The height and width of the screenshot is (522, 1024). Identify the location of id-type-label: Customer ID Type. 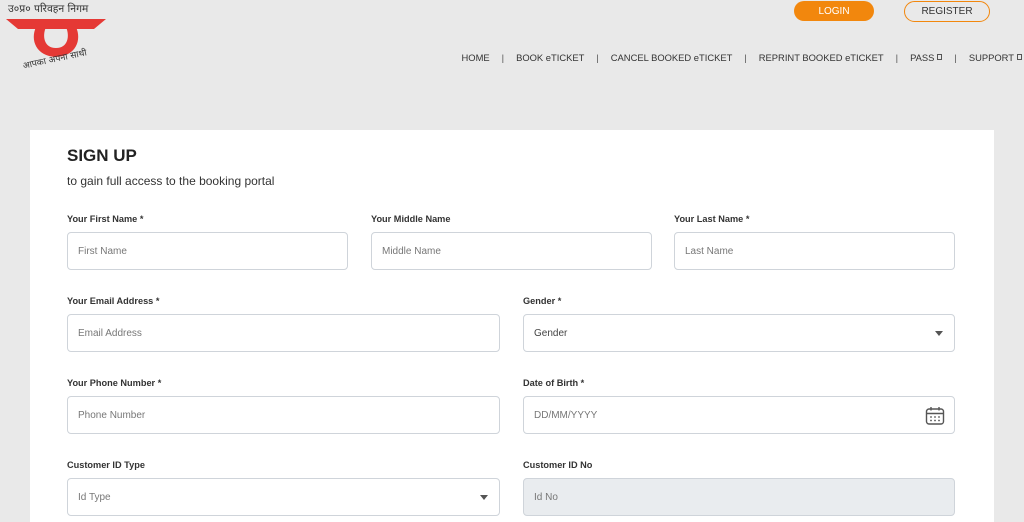
(106, 465).